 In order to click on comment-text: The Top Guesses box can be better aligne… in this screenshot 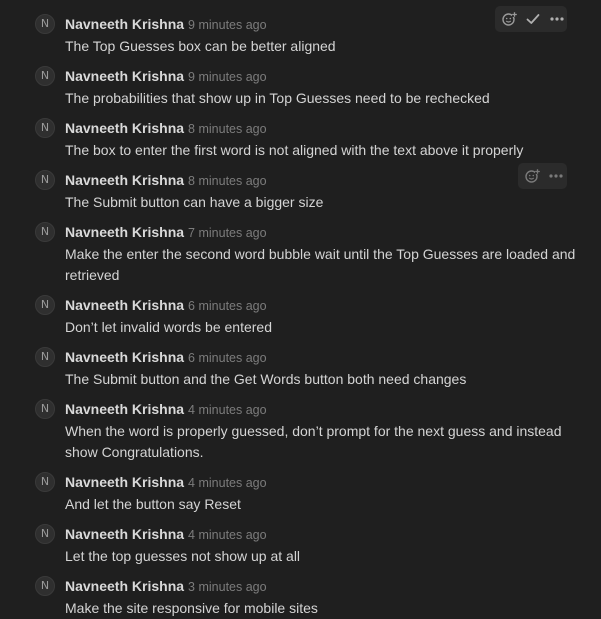, I will do `click(200, 46)`.